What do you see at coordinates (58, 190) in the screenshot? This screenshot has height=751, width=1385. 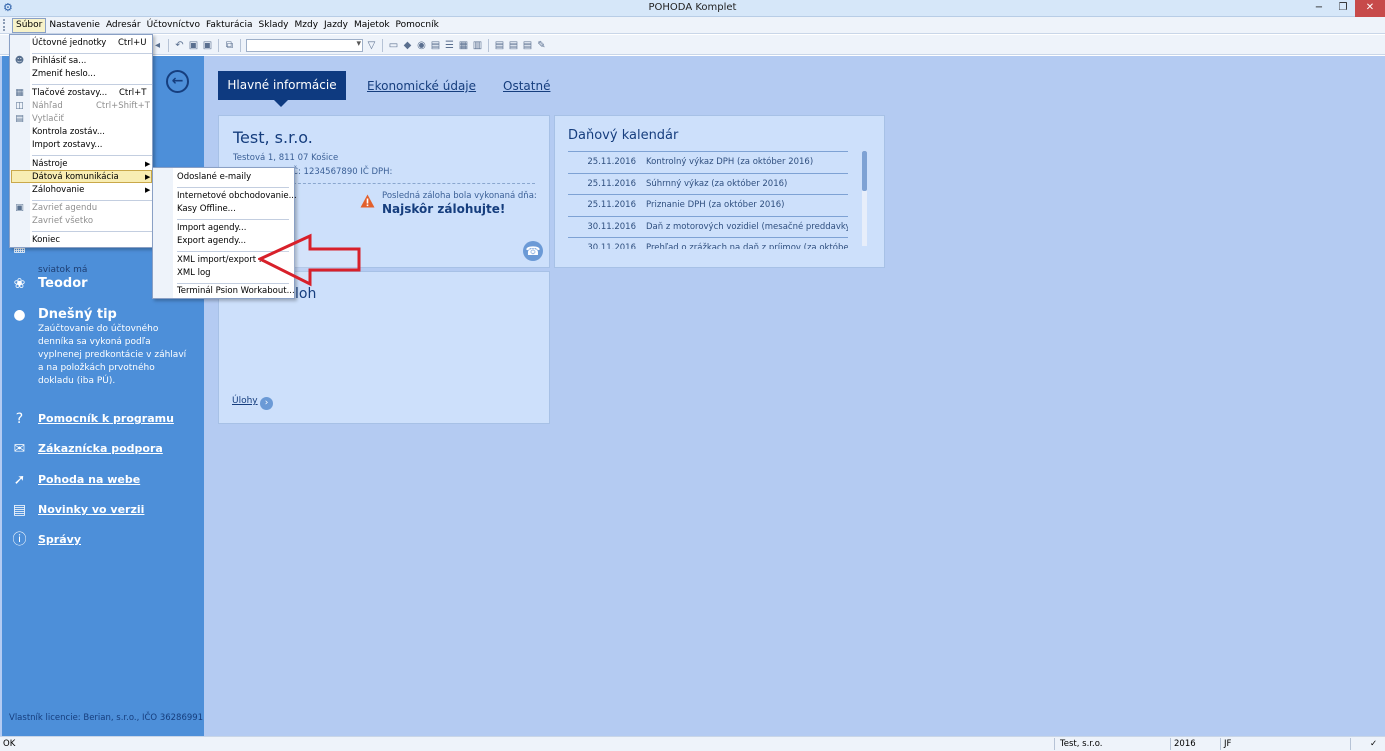 I see `menu-item-zalohovanie: Zálohovanie` at bounding box center [58, 190].